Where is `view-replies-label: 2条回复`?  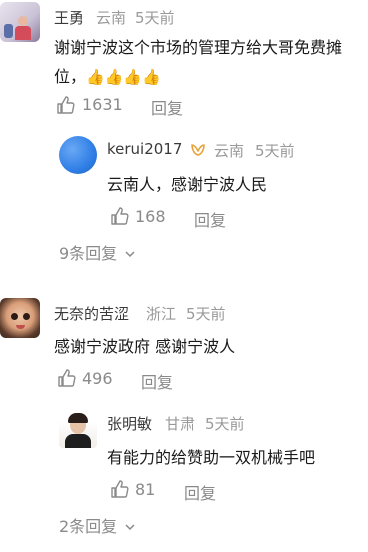 view-replies-label: 2条回复 is located at coordinates (88, 526).